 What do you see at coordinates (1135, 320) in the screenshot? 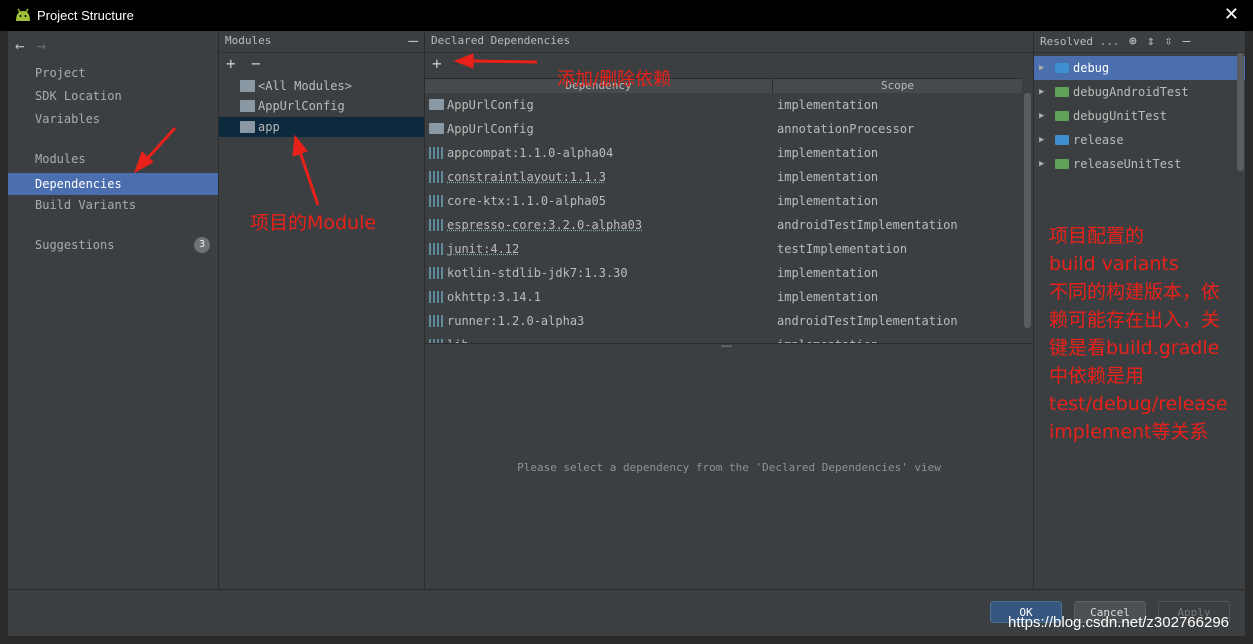
I see `annotation-line: 赖可能存在出入，关` at bounding box center [1135, 320].